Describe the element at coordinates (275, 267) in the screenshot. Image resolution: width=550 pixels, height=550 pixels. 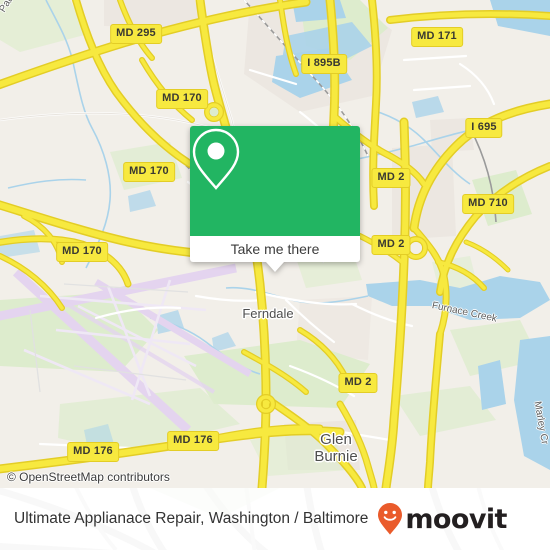
I see `callout-pointer` at that location.